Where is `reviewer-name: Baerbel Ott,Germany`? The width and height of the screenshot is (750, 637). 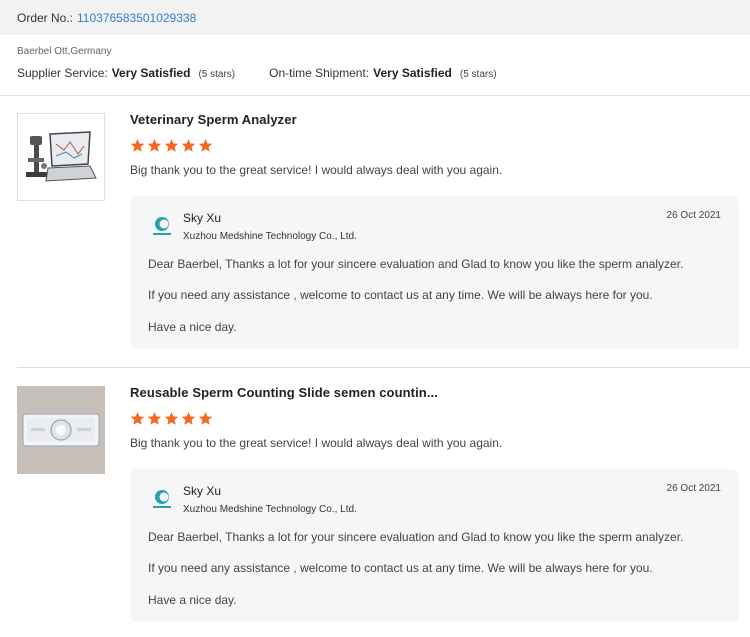
reviewer-name: Baerbel Ott,Germany is located at coordinates (64, 51).